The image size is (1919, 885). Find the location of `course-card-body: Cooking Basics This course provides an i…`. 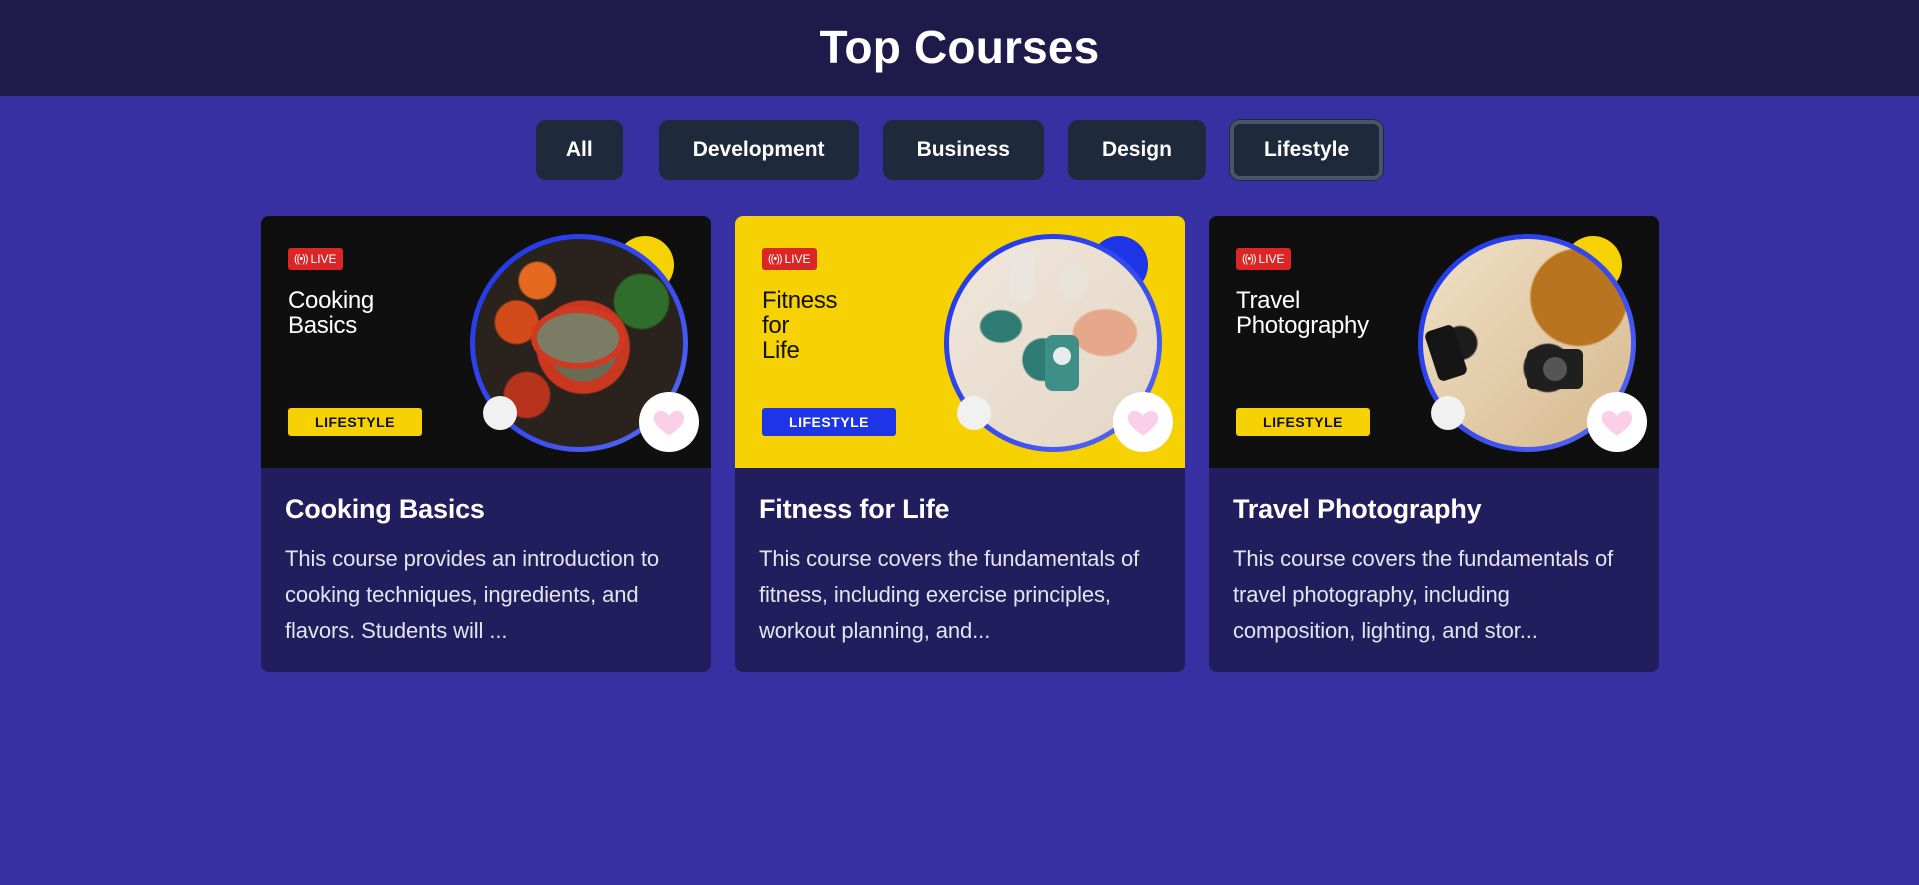

course-card-body: Cooking Basics This course provides an i… is located at coordinates (486, 558).